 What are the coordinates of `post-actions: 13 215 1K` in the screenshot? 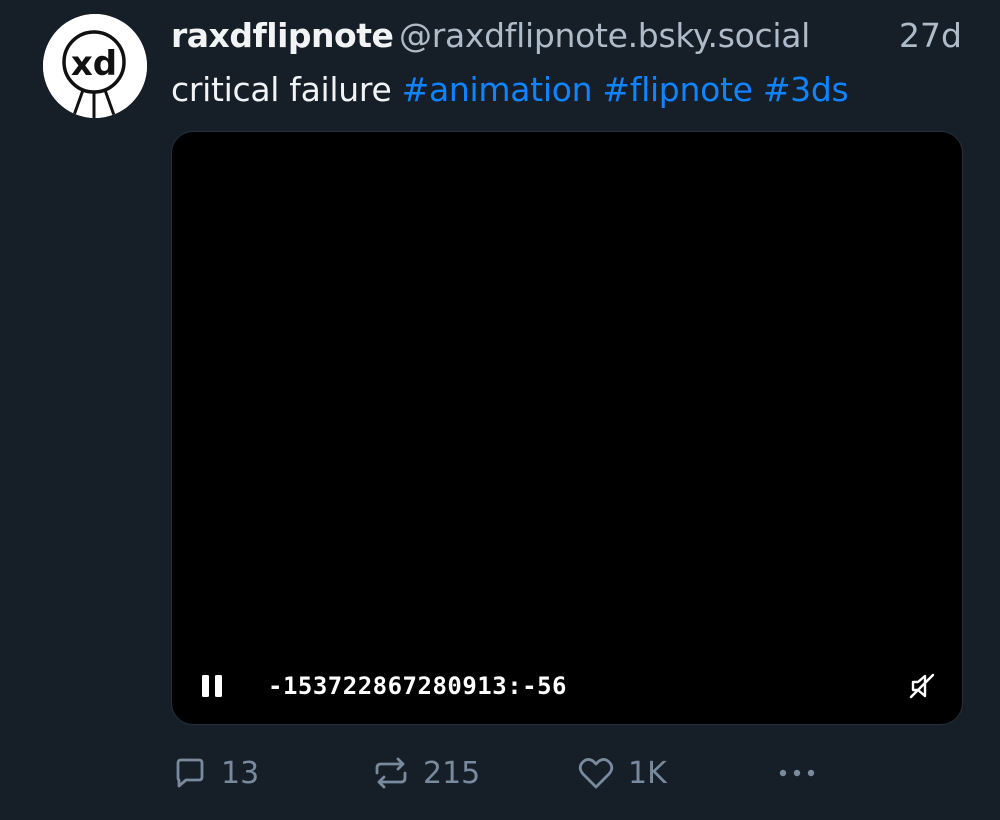 It's located at (571, 773).